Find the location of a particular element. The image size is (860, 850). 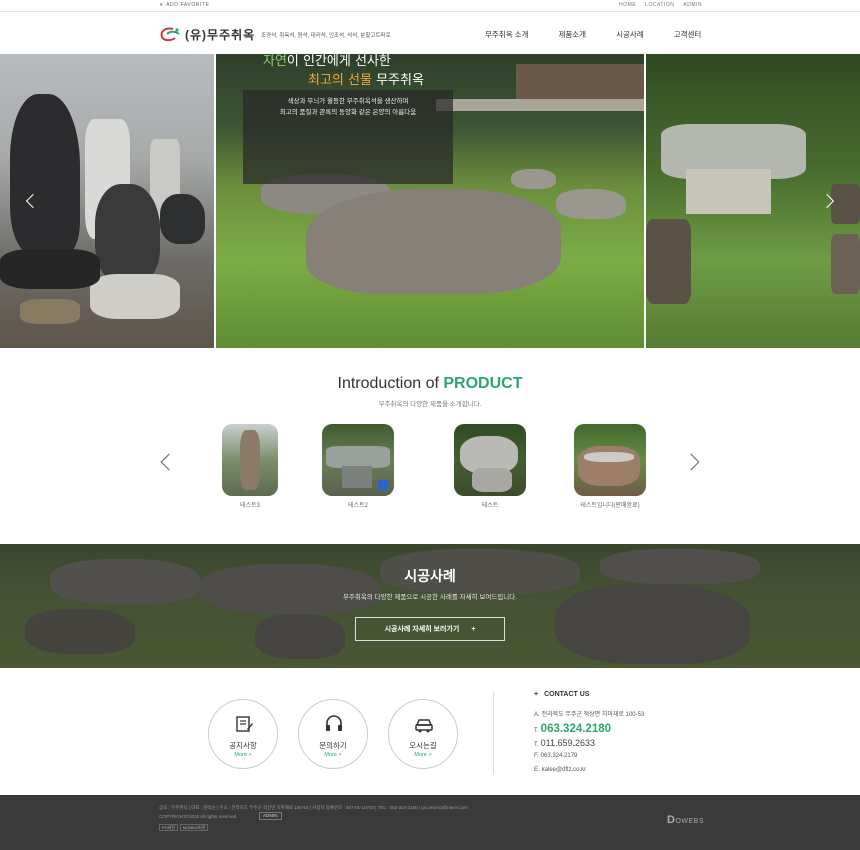

product-next-arrow-icon is located at coordinates (691, 462).